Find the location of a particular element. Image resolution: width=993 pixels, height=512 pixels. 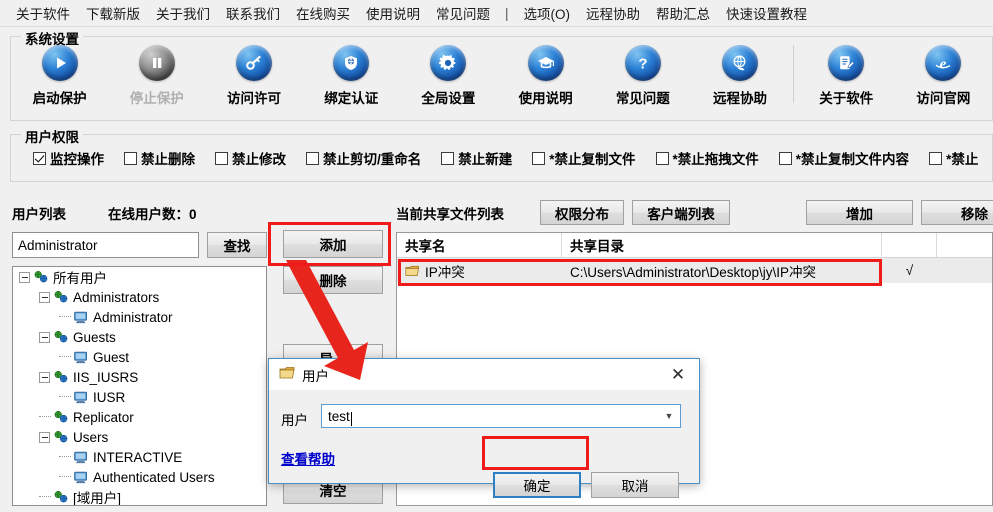

permission-checkbox-6: *禁止拖拽文件 is located at coordinates (707, 158).